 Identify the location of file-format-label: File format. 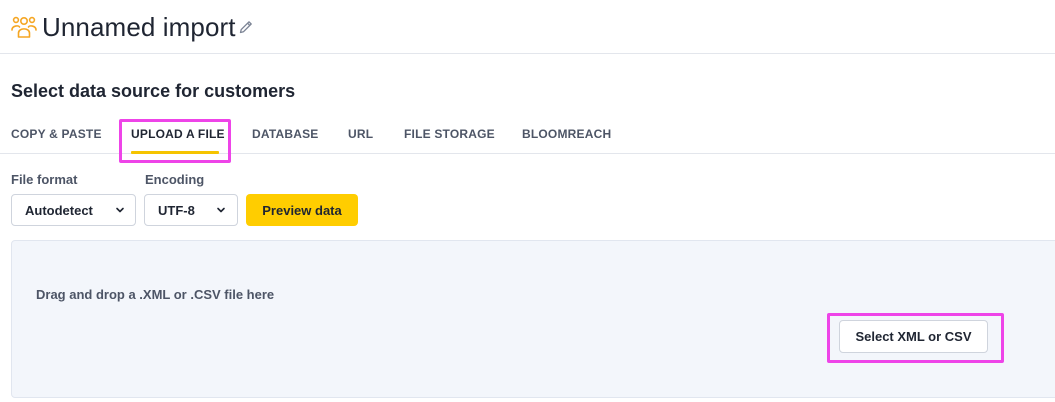
(44, 179).